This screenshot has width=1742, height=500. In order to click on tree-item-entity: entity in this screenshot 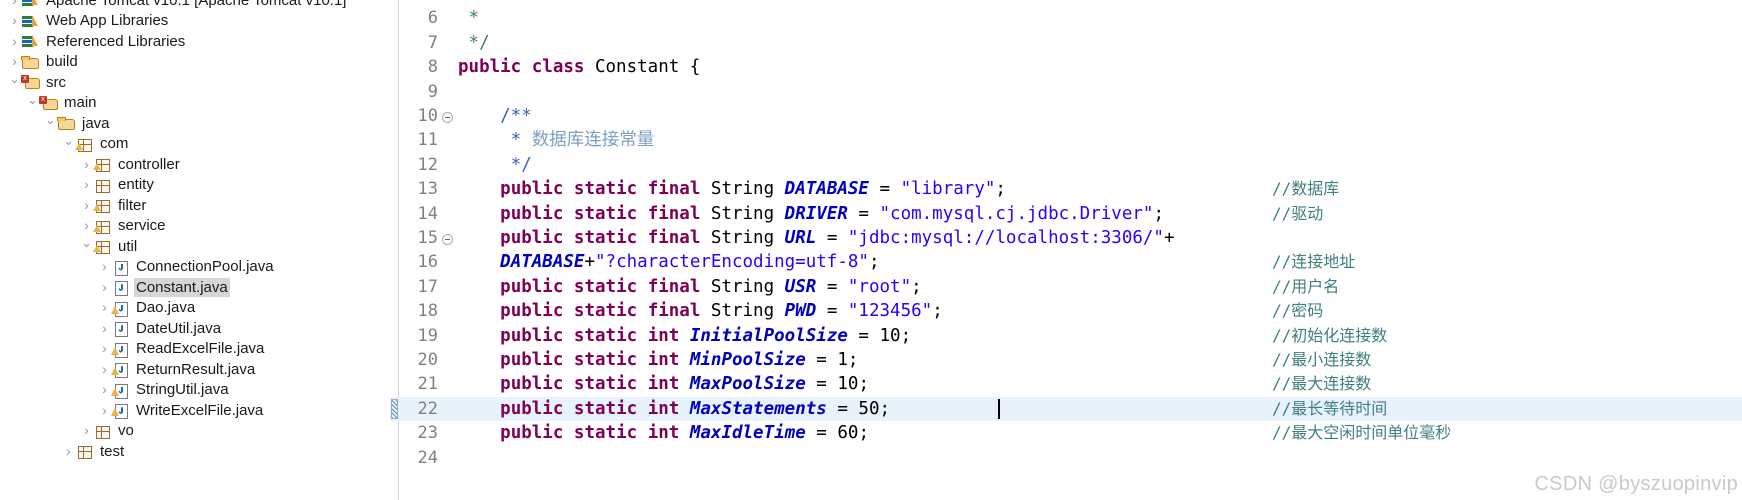, I will do `click(118, 185)`.